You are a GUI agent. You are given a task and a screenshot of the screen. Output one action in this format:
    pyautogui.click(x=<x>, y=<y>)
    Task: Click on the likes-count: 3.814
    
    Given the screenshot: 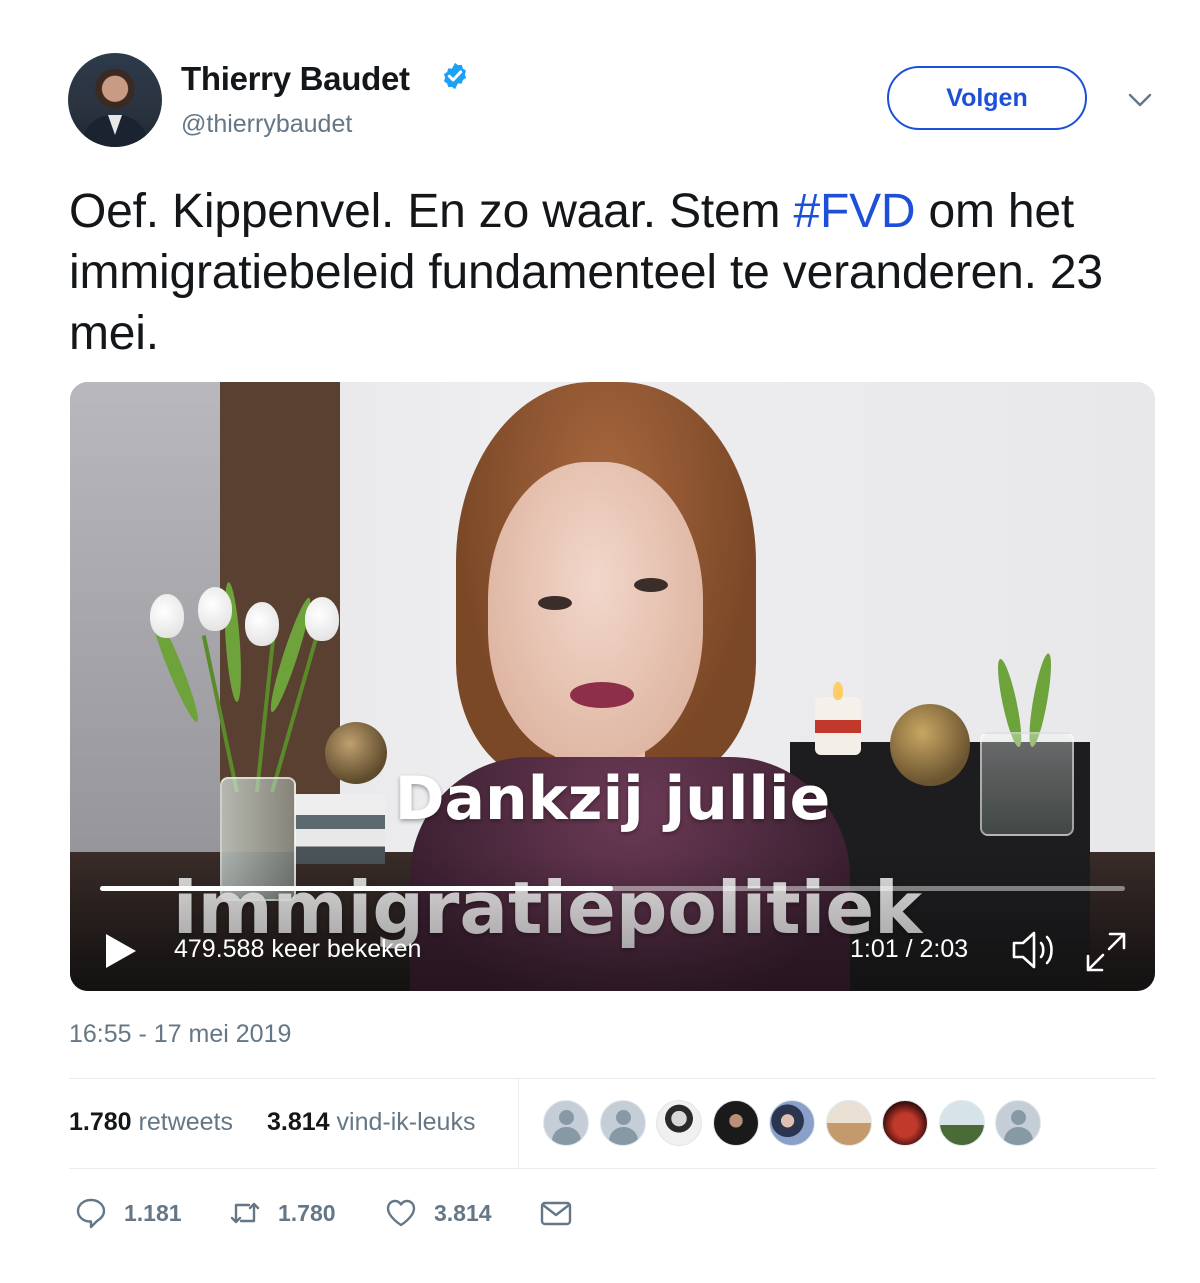 What is the action you would take?
    pyautogui.click(x=298, y=1122)
    